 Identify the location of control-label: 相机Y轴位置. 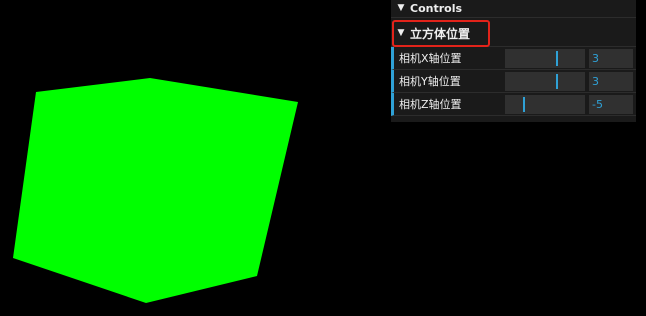
(430, 81).